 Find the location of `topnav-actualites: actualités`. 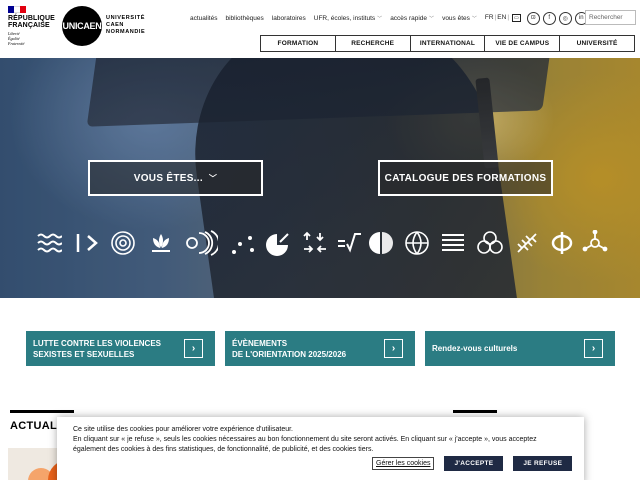

topnav-actualites: actualités is located at coordinates (203, 18).